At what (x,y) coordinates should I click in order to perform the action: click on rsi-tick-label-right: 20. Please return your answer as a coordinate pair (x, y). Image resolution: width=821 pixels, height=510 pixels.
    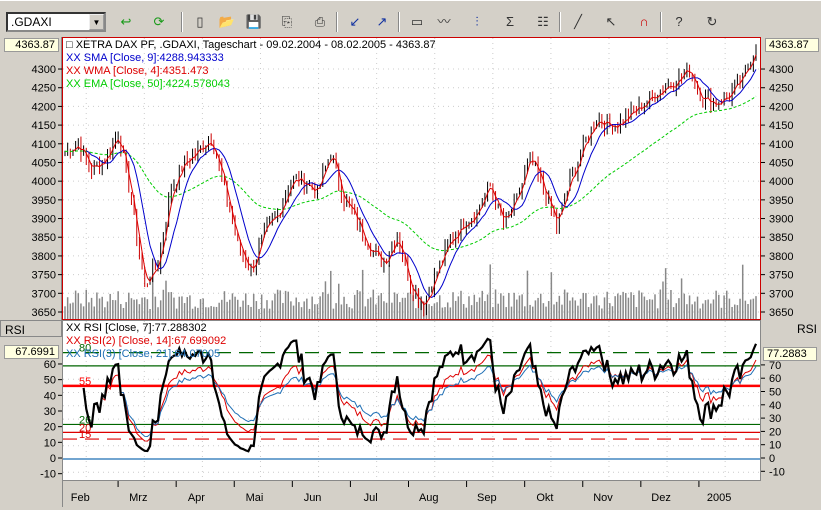
    Looking at the image, I should click on (775, 432).